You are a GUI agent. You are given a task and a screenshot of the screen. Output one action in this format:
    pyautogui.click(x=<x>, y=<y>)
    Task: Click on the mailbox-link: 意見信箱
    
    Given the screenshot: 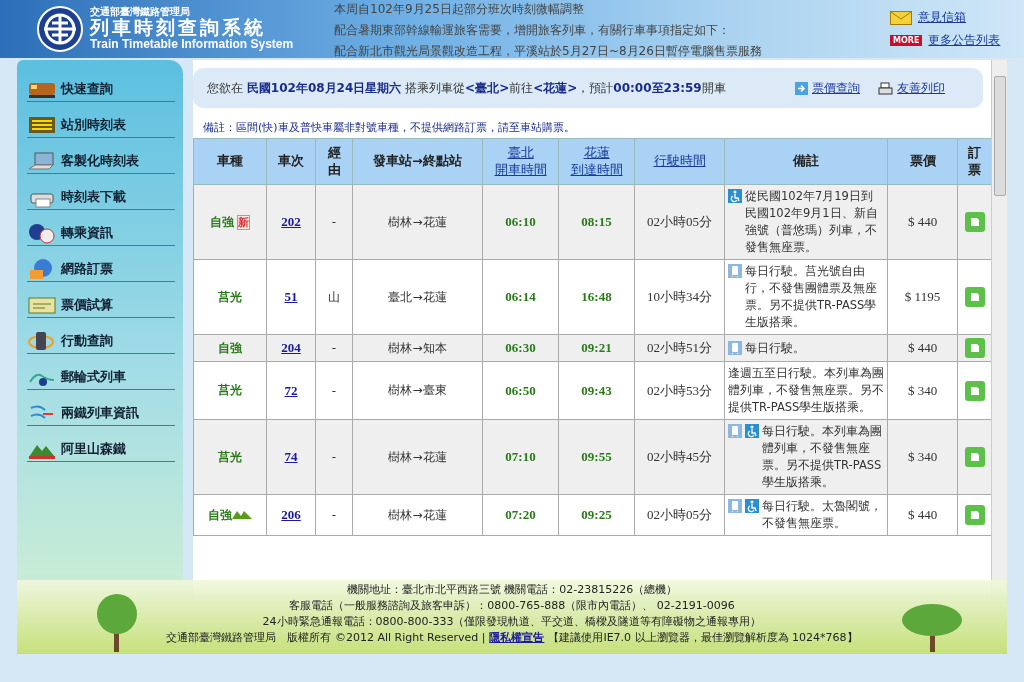 What is the action you would take?
    pyautogui.click(x=942, y=17)
    